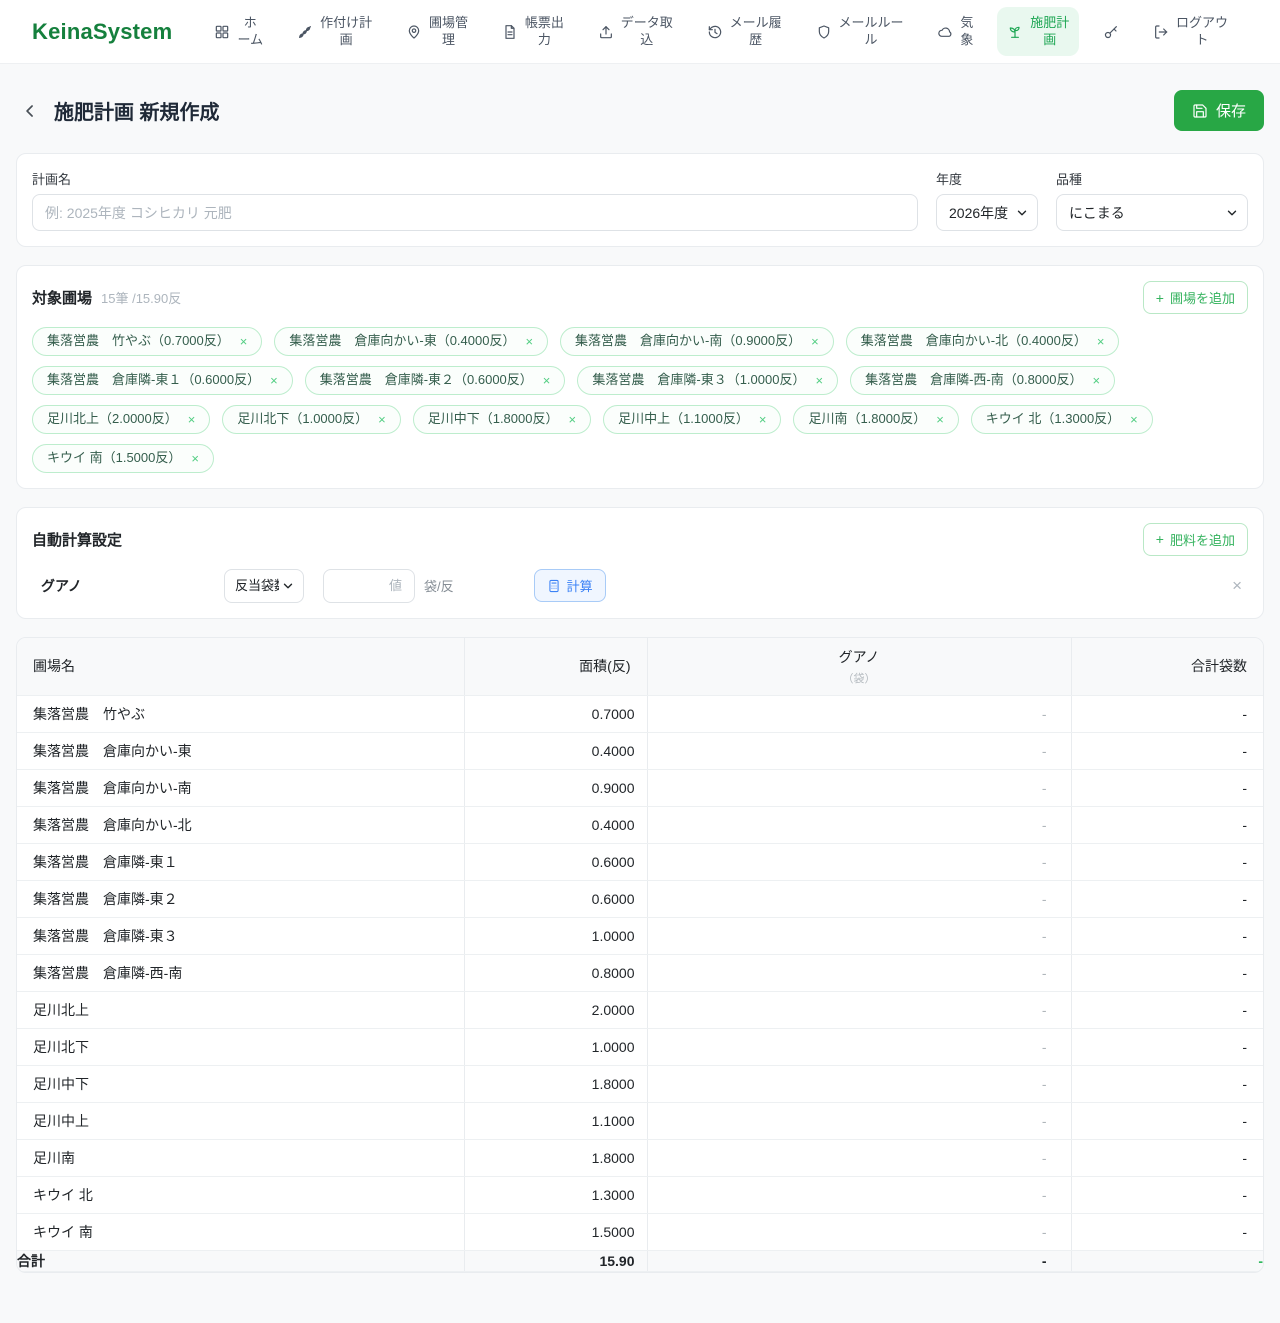  I want to click on area-cell: 1.8000, so click(555, 1158).